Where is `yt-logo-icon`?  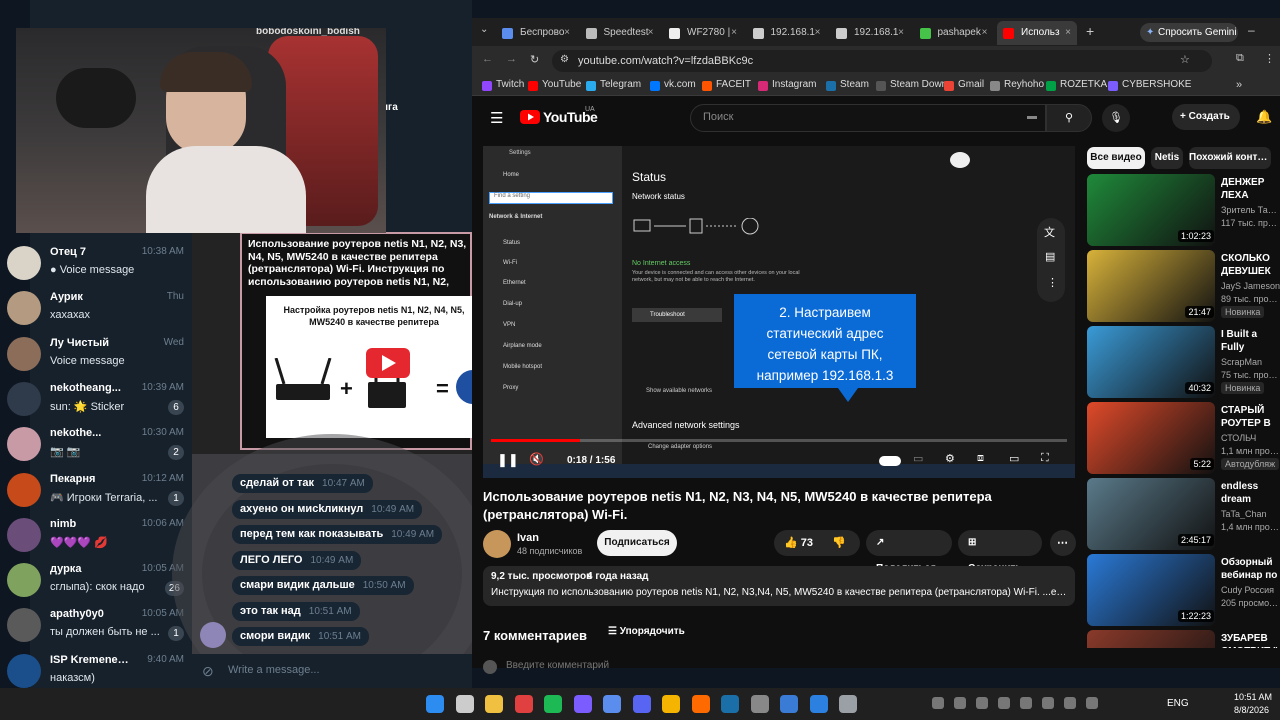
yt-logo-icon is located at coordinates (530, 117).